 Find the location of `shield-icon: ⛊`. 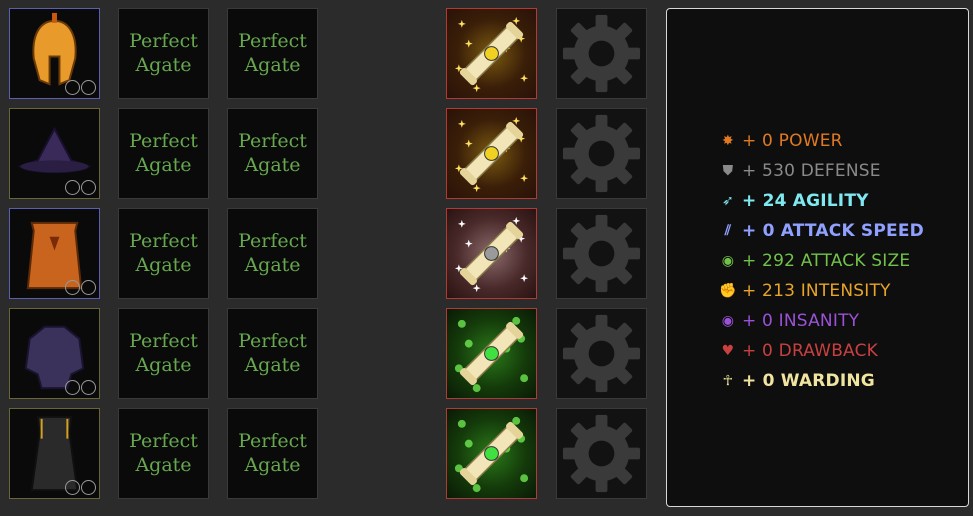

shield-icon: ⛊ is located at coordinates (728, 171).